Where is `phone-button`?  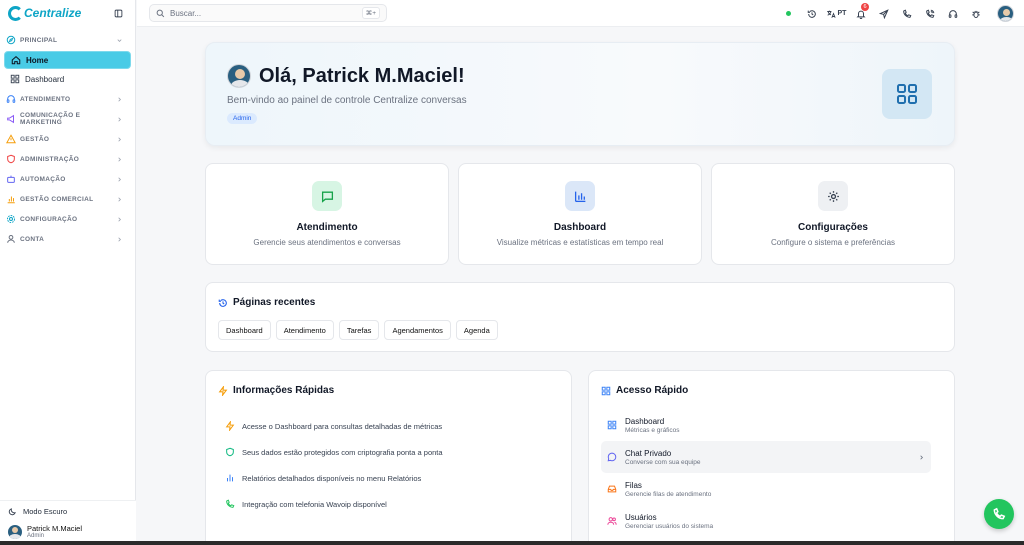
phone-button is located at coordinates (906, 13).